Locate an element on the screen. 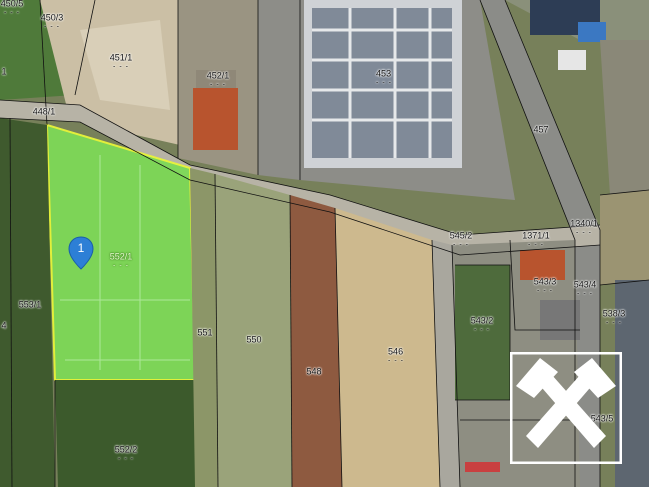 This screenshot has width=649, height=487. parcel-label: 451/1- - - is located at coordinates (121, 61).